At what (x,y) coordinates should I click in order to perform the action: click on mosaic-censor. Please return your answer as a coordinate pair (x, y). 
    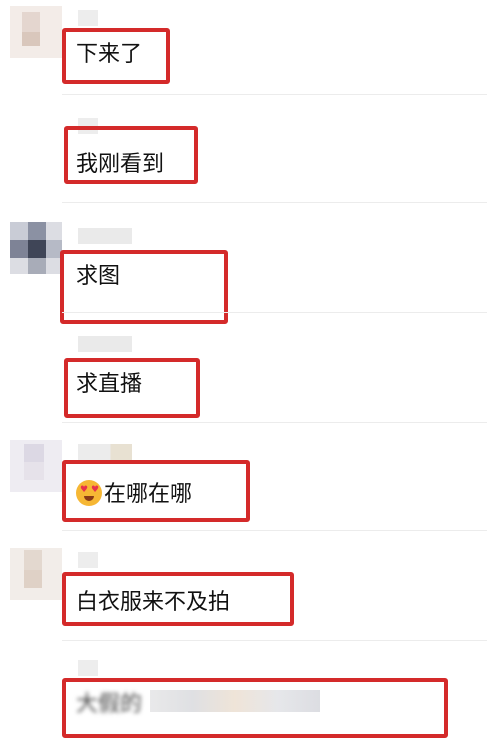
    Looking at the image, I should click on (235, 701).